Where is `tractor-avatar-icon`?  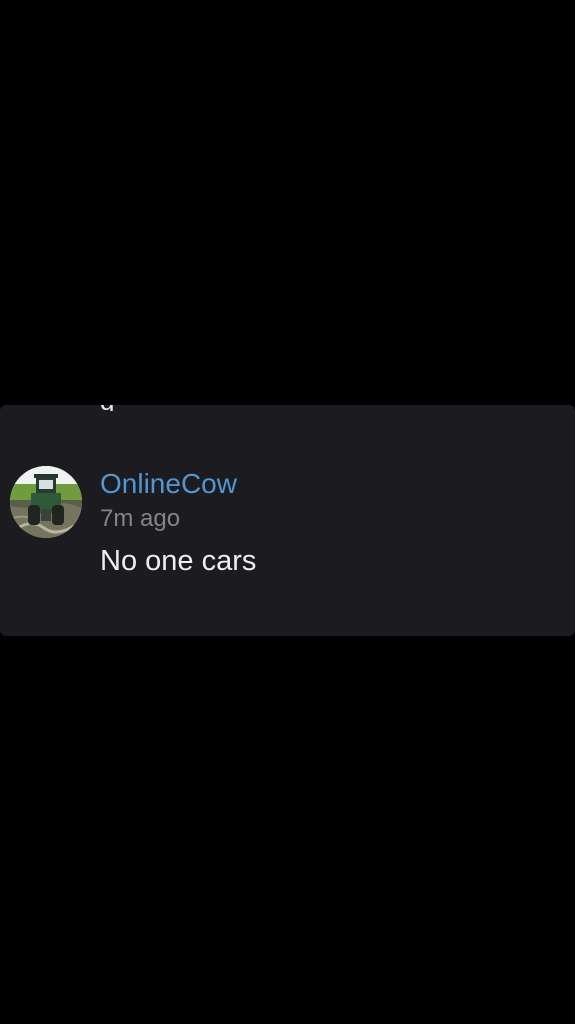
tractor-avatar-icon is located at coordinates (46, 502).